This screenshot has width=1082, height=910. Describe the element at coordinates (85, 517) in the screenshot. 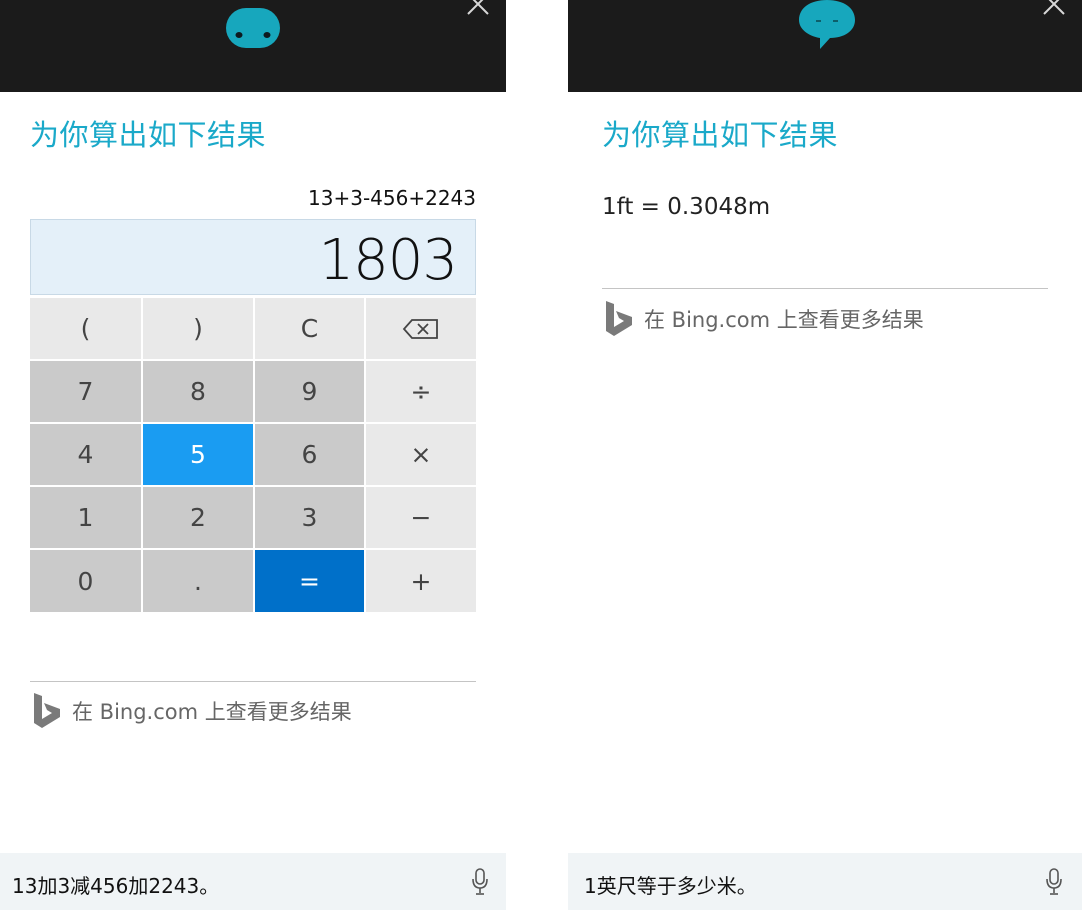

I see `key-1: 1` at that location.